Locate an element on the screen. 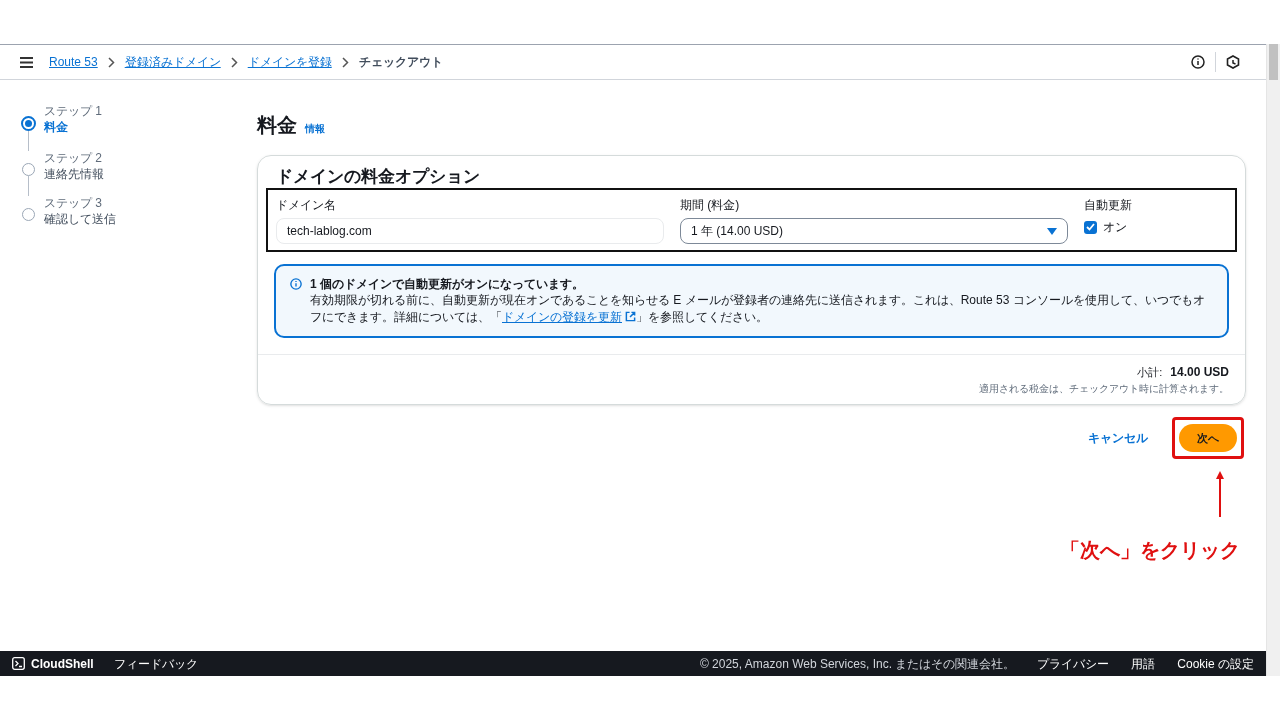  field-label: 期間 (料金) is located at coordinates (710, 205).